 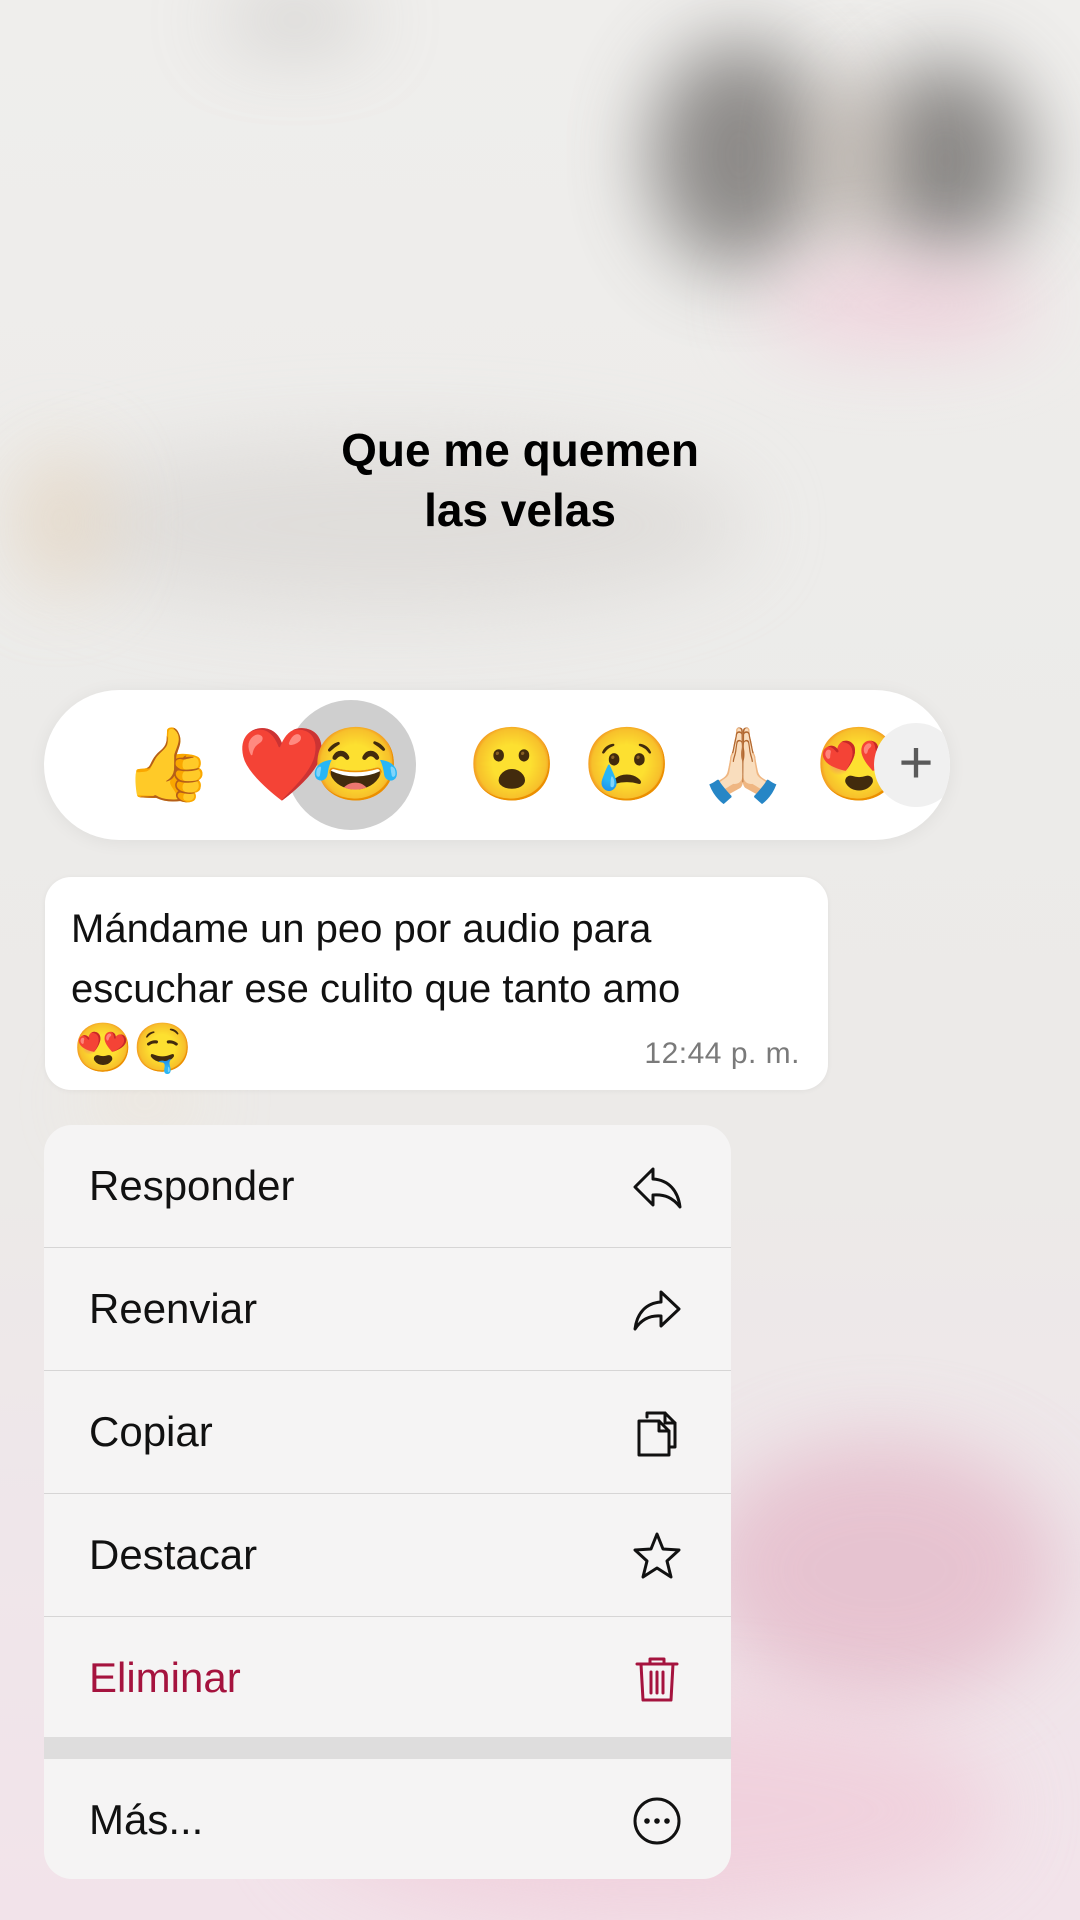 I want to click on reaction-red-heart: ❤️, so click(x=282, y=765).